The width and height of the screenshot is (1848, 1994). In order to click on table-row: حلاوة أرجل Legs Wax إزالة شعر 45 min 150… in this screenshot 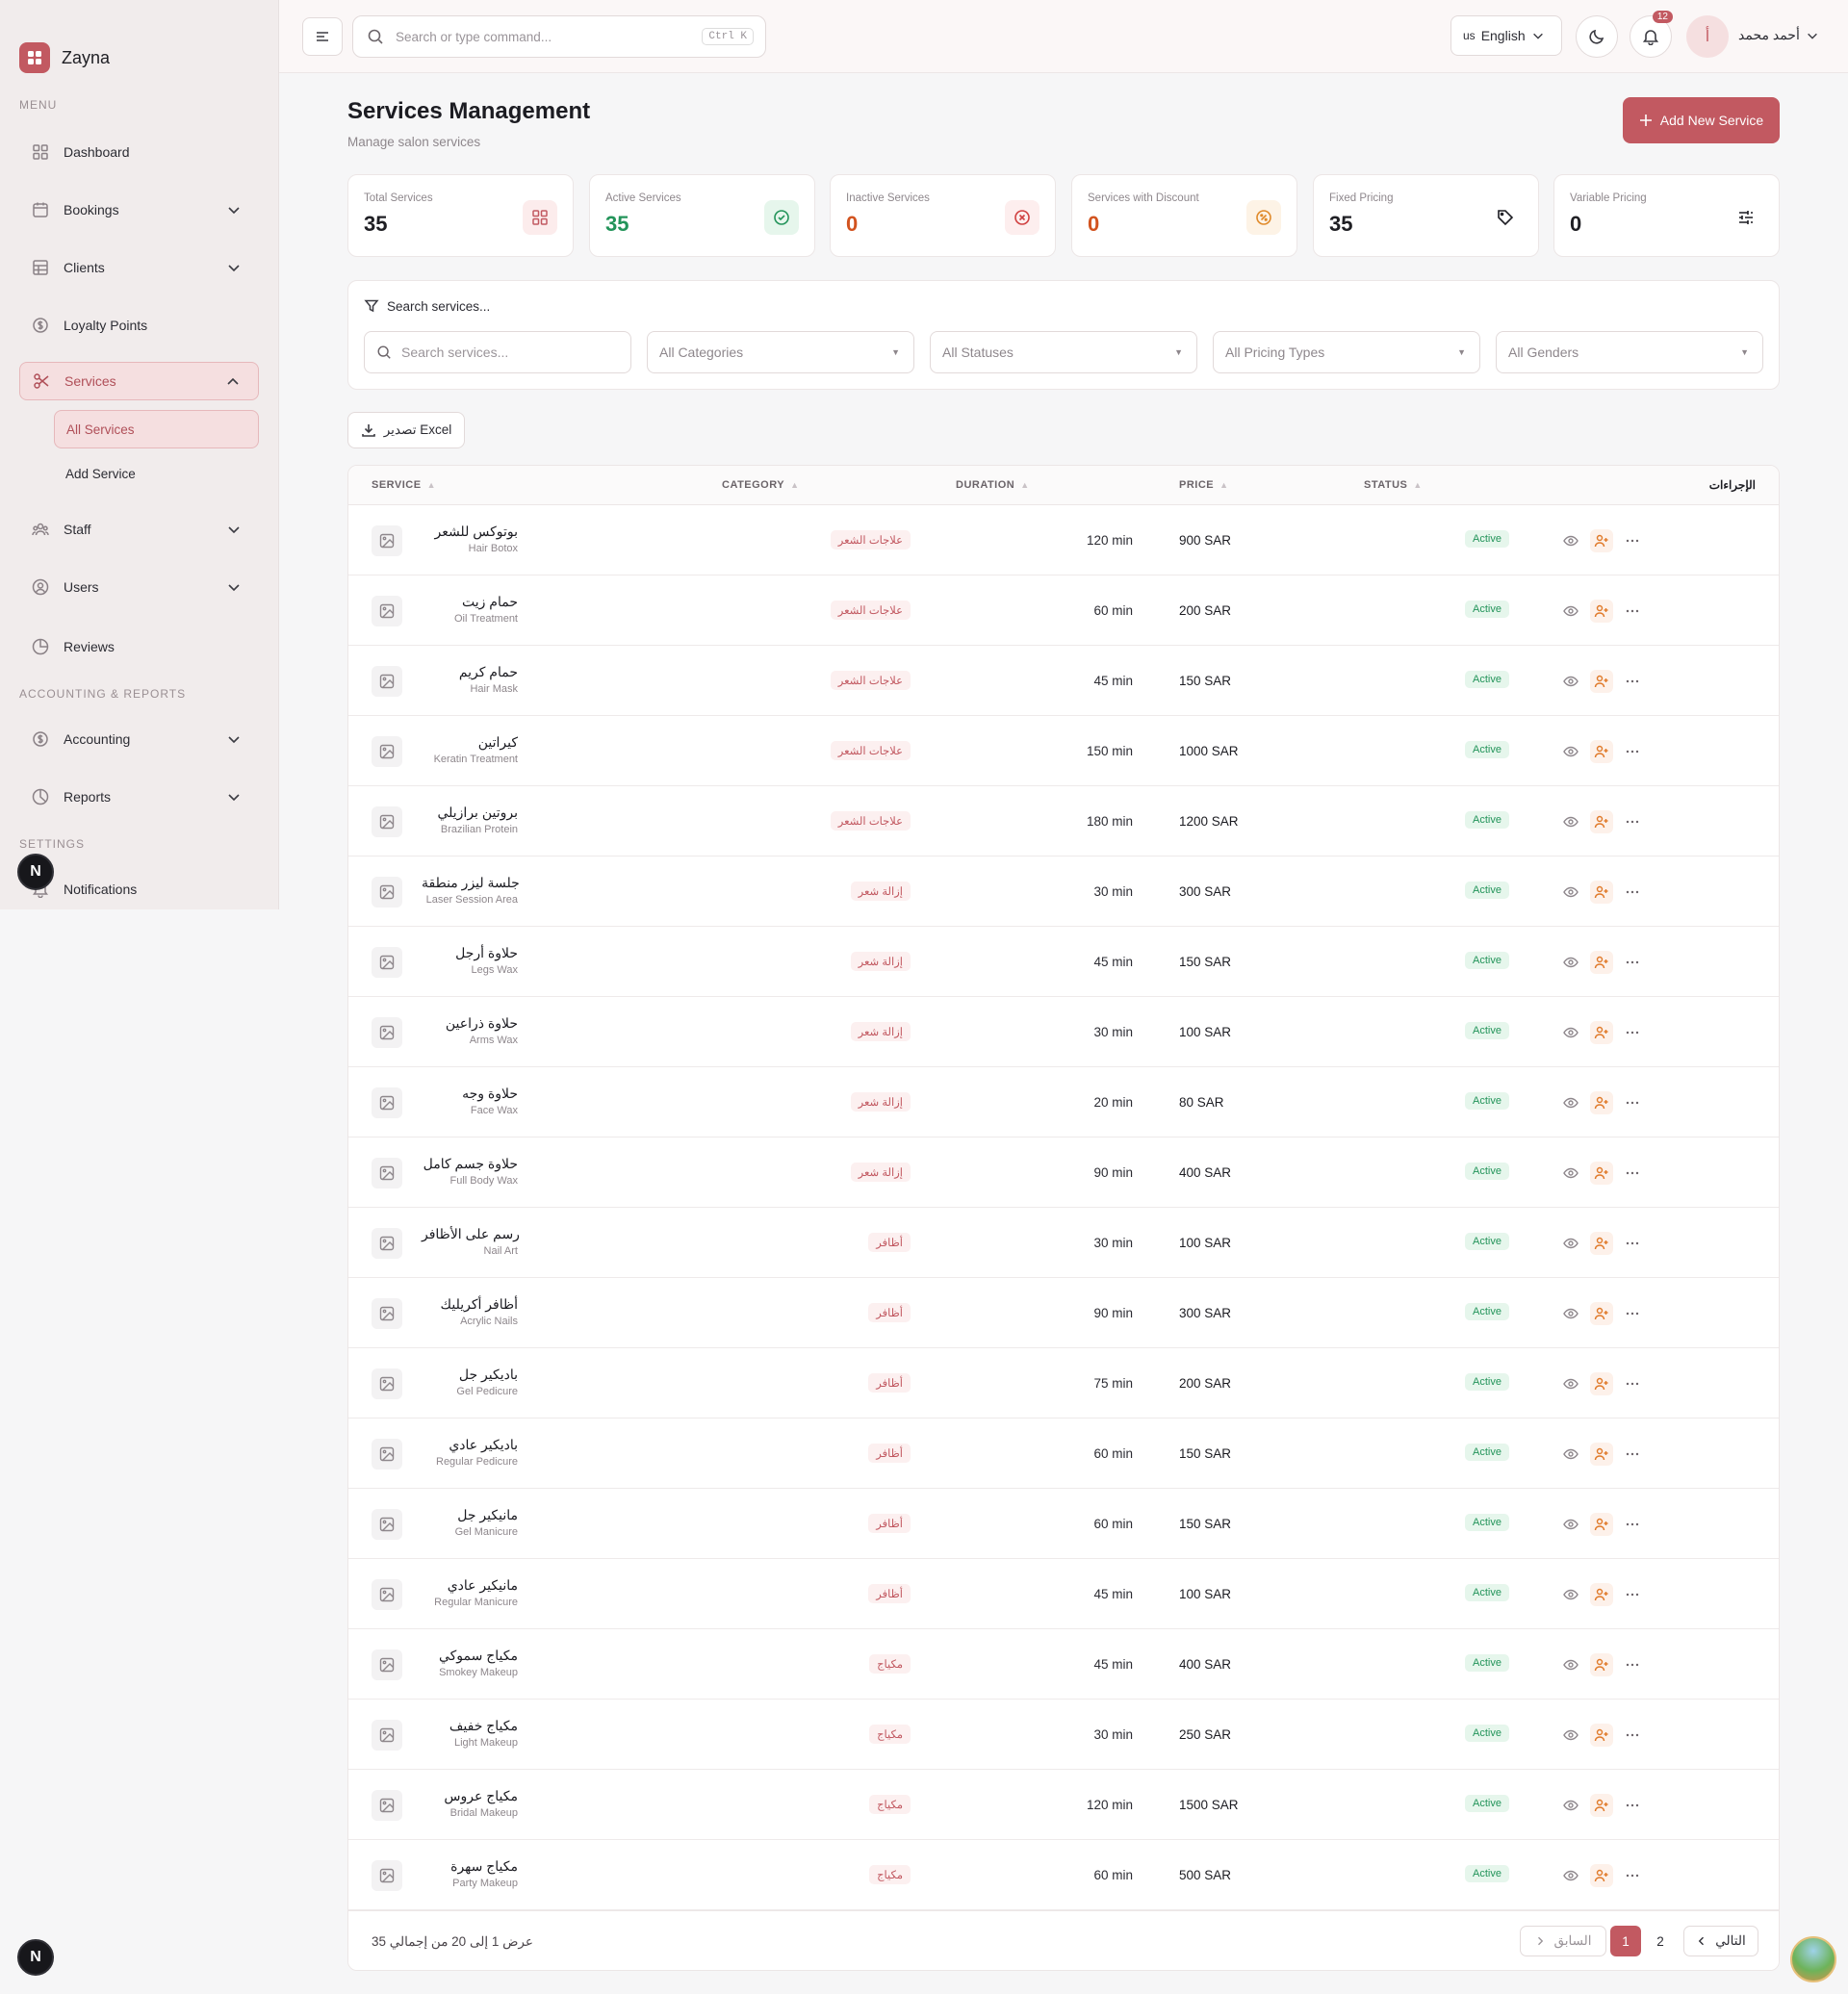, I will do `click(1063, 962)`.